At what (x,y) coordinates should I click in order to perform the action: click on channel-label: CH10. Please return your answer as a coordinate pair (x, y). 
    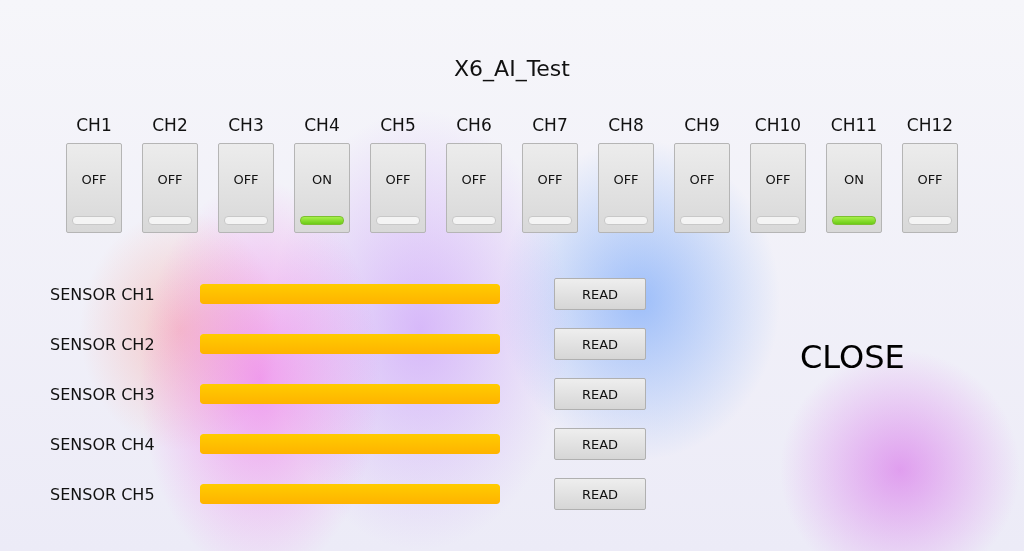
    Looking at the image, I should click on (778, 125).